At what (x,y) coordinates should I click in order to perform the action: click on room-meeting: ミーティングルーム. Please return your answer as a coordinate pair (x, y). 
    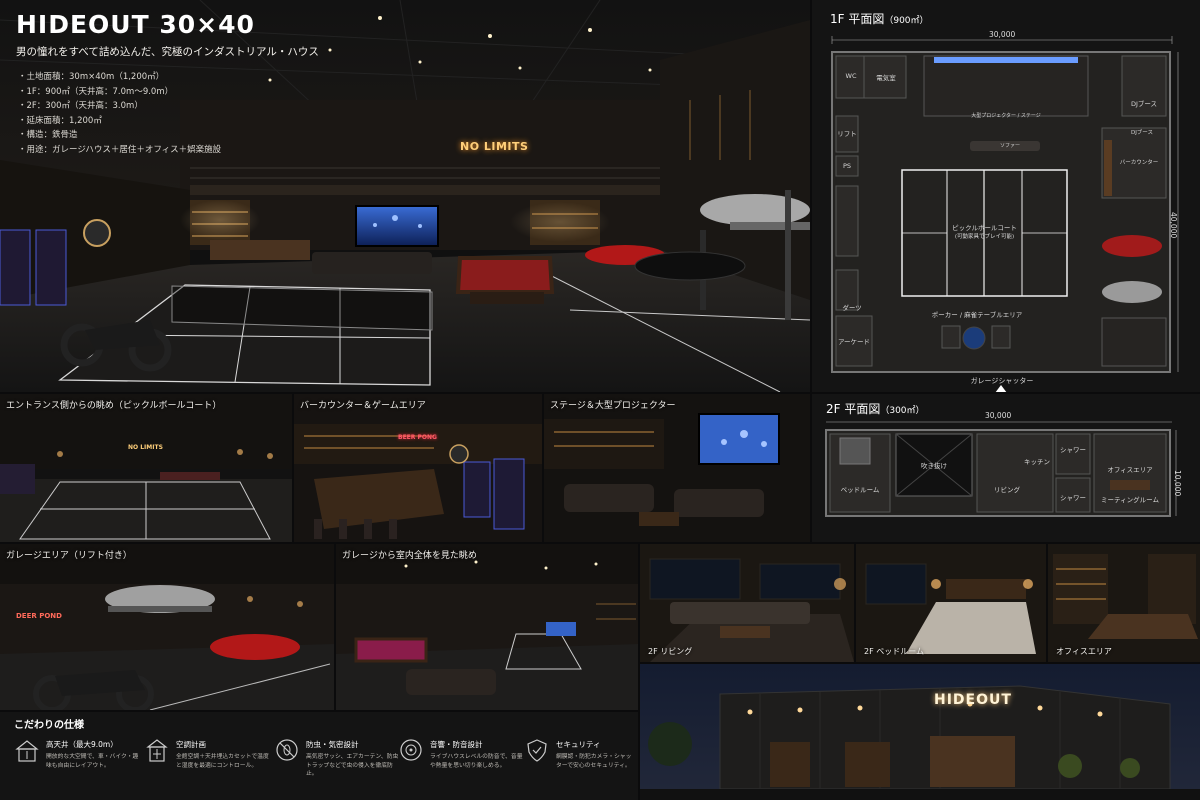
    Looking at the image, I should click on (1130, 500).